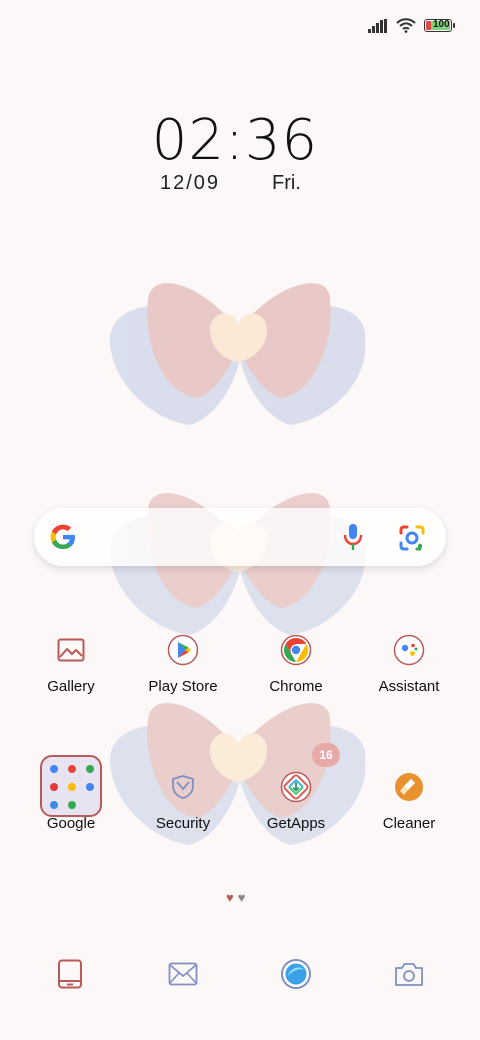 The width and height of the screenshot is (480, 1040). I want to click on youtube-mini-icon, so click(54, 787).